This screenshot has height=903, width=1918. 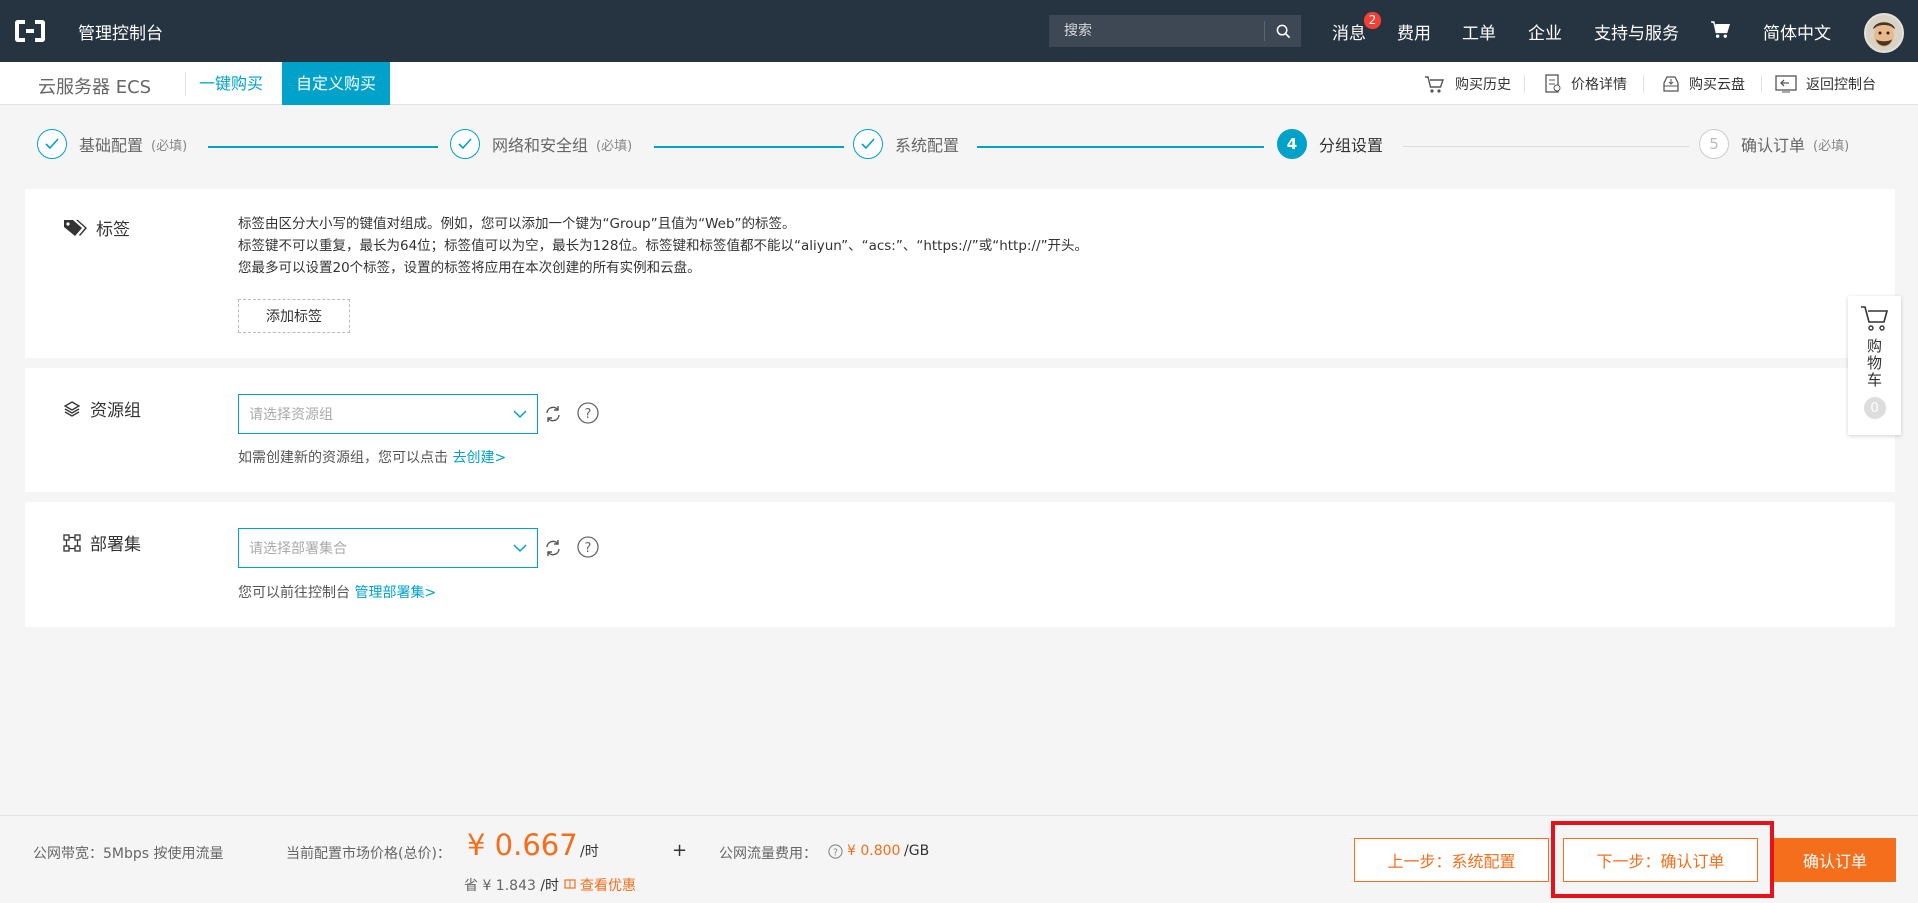 What do you see at coordinates (1349, 31) in the screenshot?
I see `nav-messages: 消息` at bounding box center [1349, 31].